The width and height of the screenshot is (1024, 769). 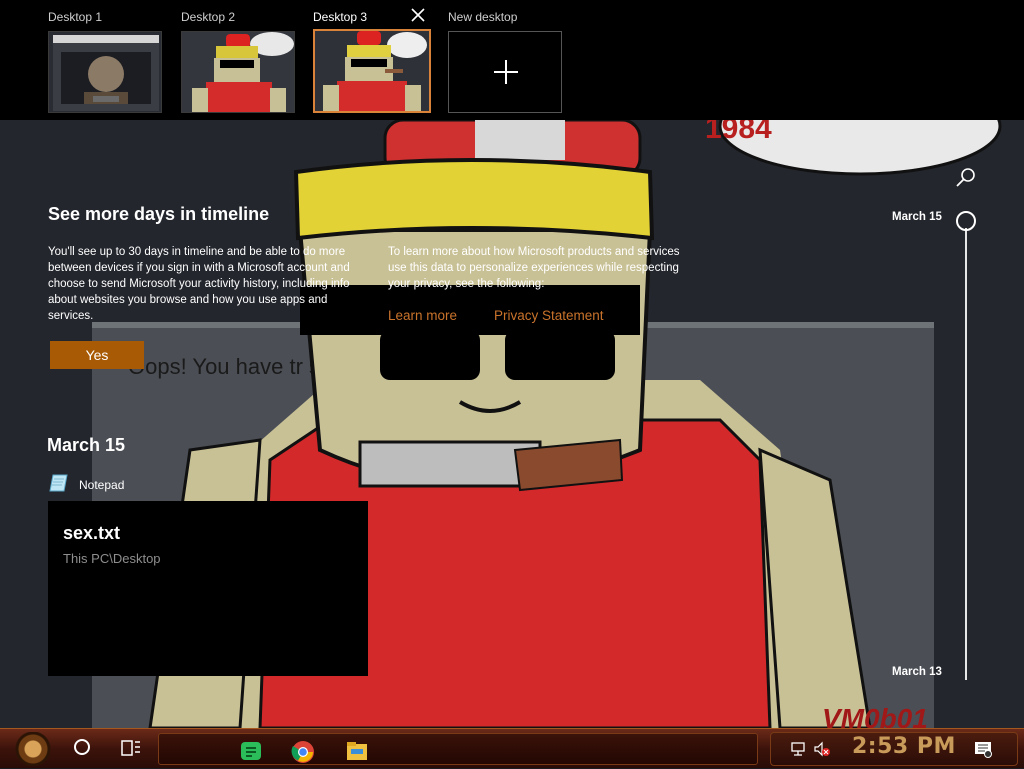 What do you see at coordinates (208, 588) in the screenshot?
I see `activity-card: sex.txt This PC\Desktop` at bounding box center [208, 588].